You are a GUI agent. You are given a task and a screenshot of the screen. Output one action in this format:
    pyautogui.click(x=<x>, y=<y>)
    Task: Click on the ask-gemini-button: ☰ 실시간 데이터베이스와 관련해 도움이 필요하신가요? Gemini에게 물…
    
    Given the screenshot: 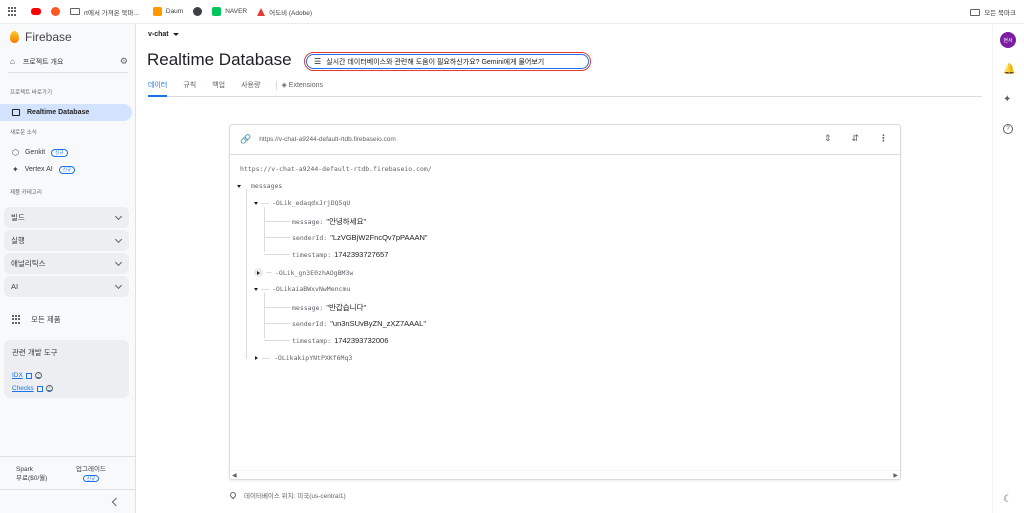 What is the action you would take?
    pyautogui.click(x=447, y=61)
    